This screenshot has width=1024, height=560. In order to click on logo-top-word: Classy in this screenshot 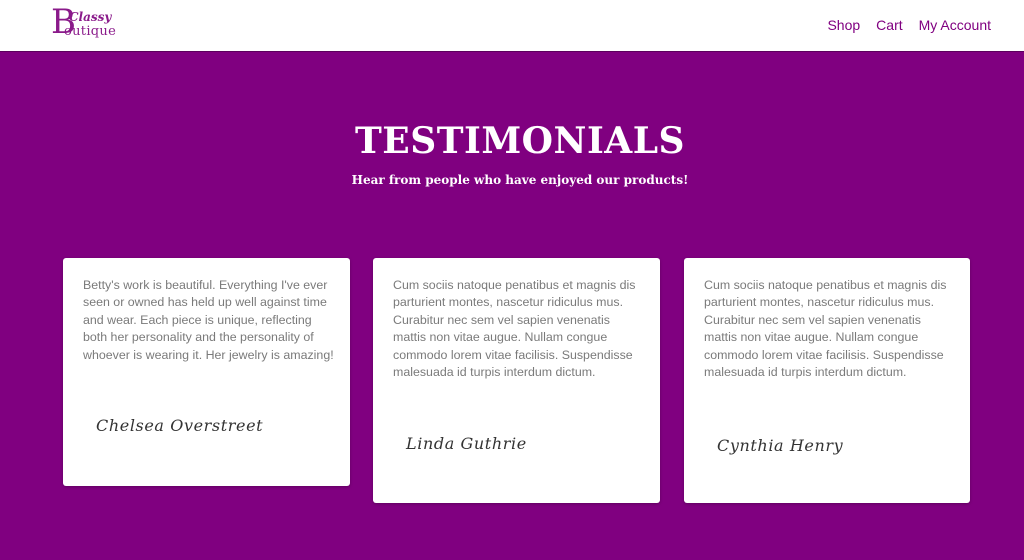, I will do `click(90, 17)`.